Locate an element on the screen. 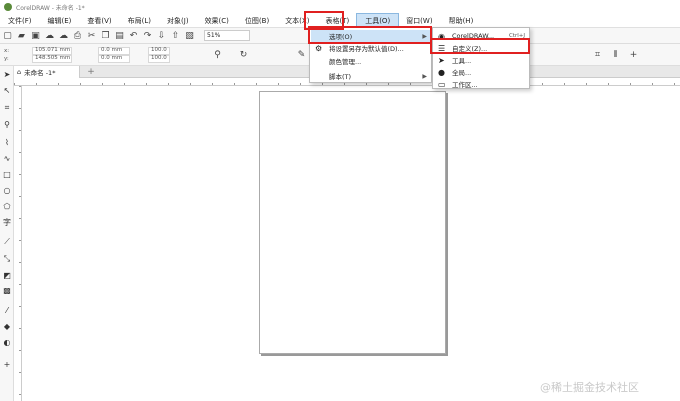  add-tool-icon: + is located at coordinates (7, 365).